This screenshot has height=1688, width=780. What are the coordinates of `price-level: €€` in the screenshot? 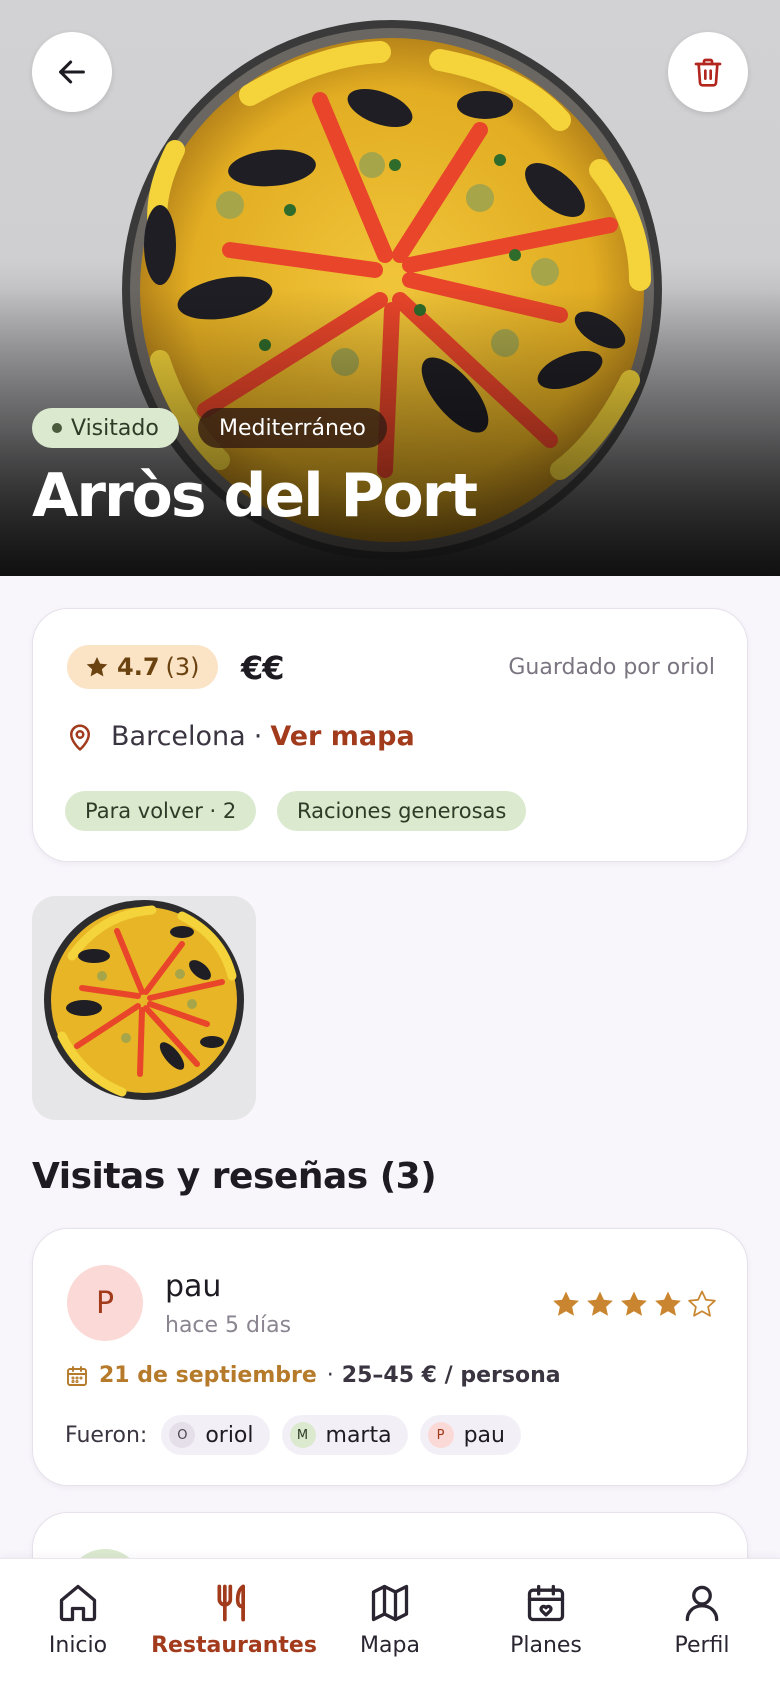 It's located at (263, 668).